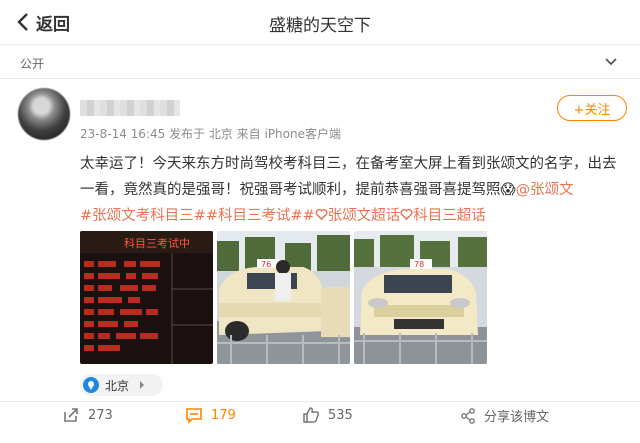 The height and width of the screenshot is (443, 640). I want to click on follow-button: +关注, so click(592, 108).